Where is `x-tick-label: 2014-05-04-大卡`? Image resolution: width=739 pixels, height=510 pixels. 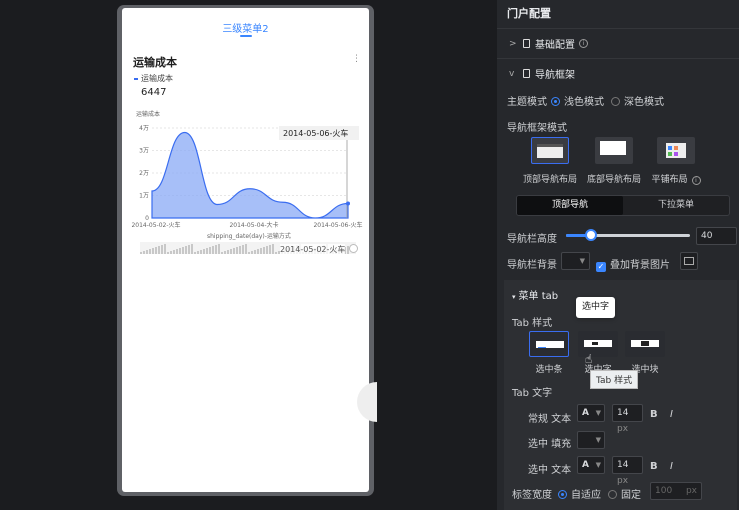
x-tick-label: 2014-05-04-大卡 is located at coordinates (253, 225).